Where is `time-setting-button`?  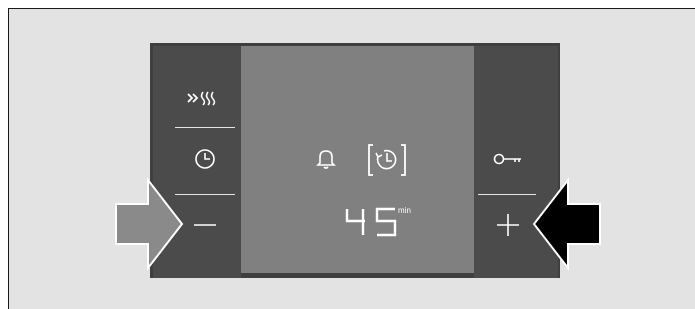 time-setting-button is located at coordinates (205, 159).